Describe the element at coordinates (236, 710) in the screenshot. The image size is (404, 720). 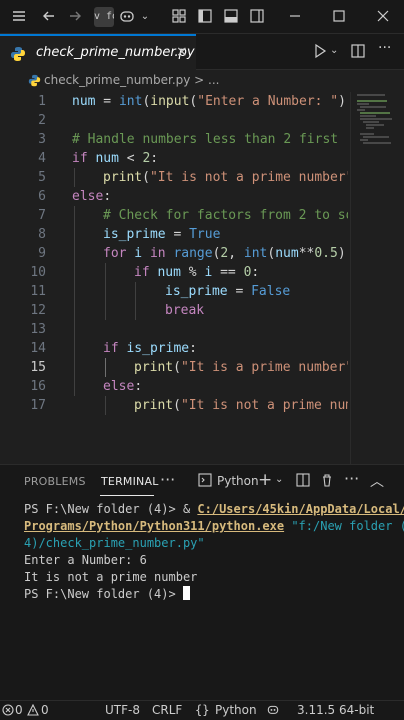
I see `language-mode: Python` at that location.